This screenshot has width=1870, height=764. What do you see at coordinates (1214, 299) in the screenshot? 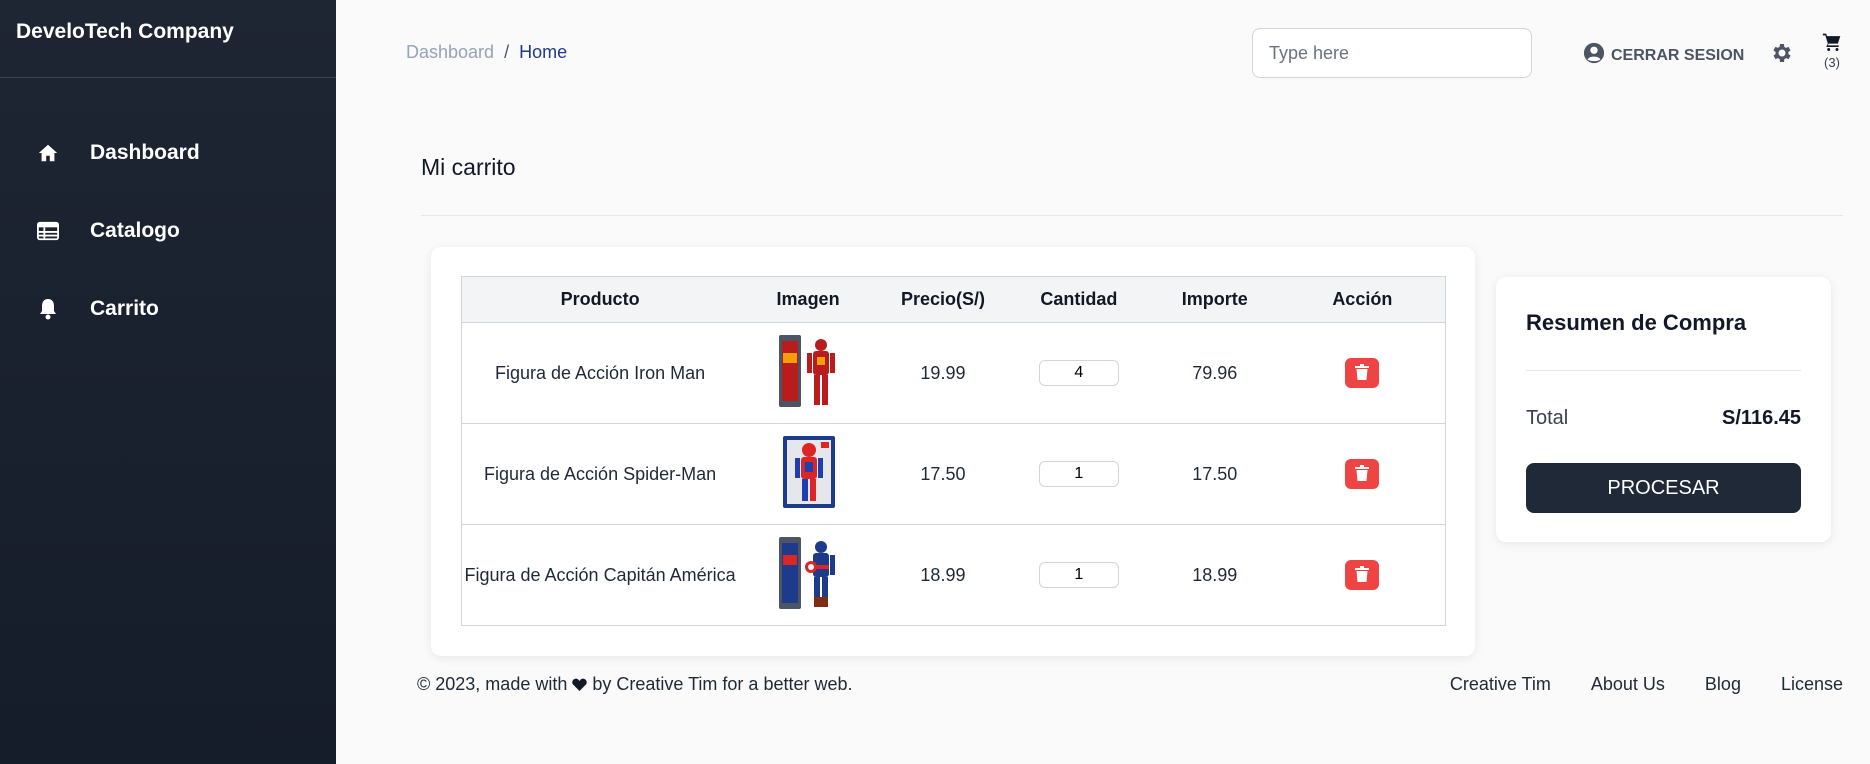
I see `column-header: Importe` at bounding box center [1214, 299].